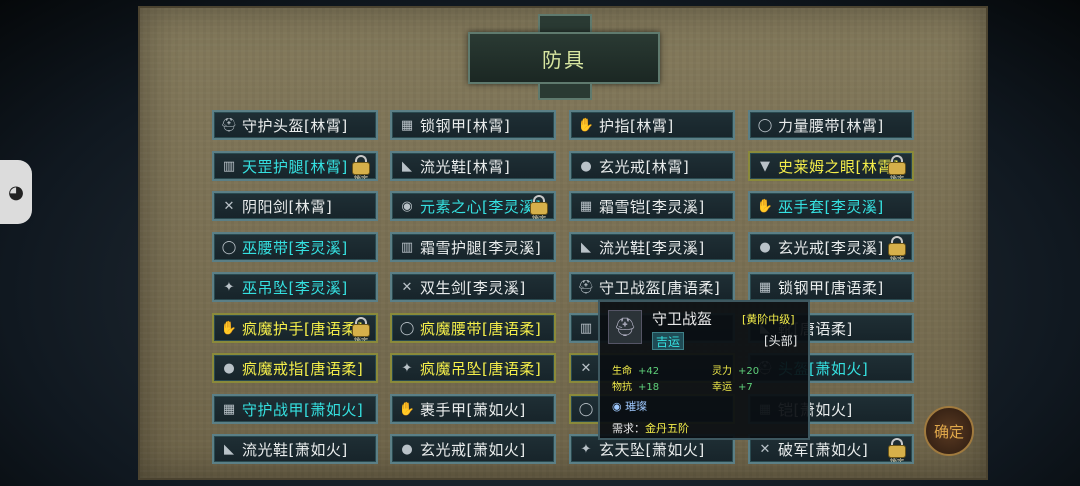 The height and width of the screenshot is (486, 1080). I want to click on equipment-slot: ◯ 疯魔腰带[唐语柔], so click(473, 328).